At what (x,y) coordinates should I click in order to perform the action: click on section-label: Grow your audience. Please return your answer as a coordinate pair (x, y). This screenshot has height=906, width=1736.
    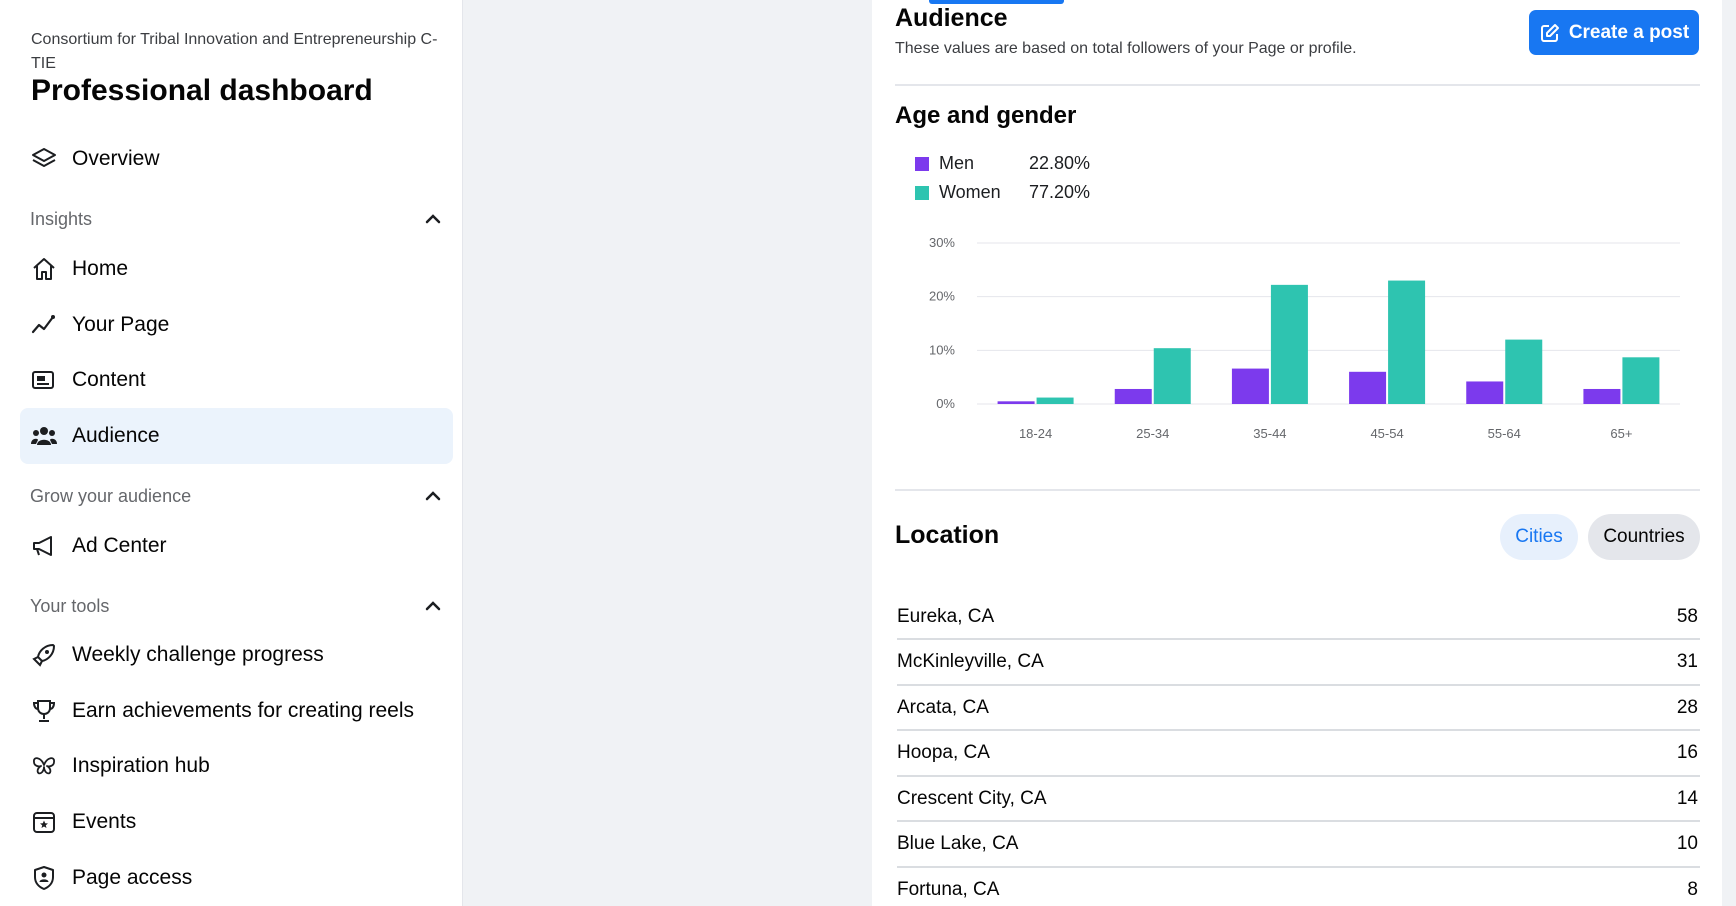
    Looking at the image, I should click on (111, 495).